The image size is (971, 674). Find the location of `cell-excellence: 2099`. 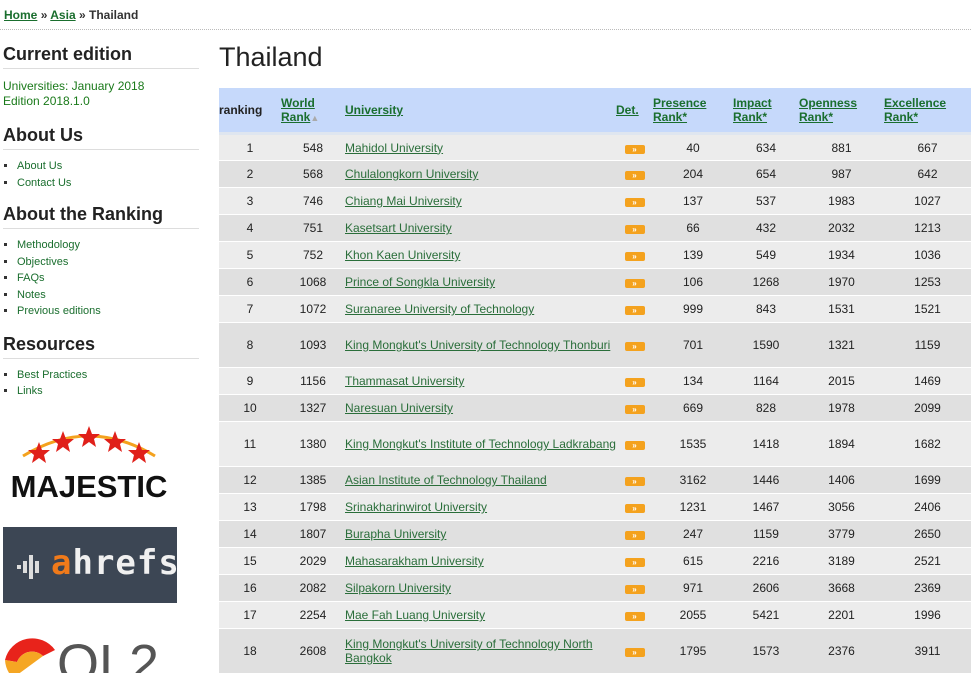

cell-excellence: 2099 is located at coordinates (927, 408).